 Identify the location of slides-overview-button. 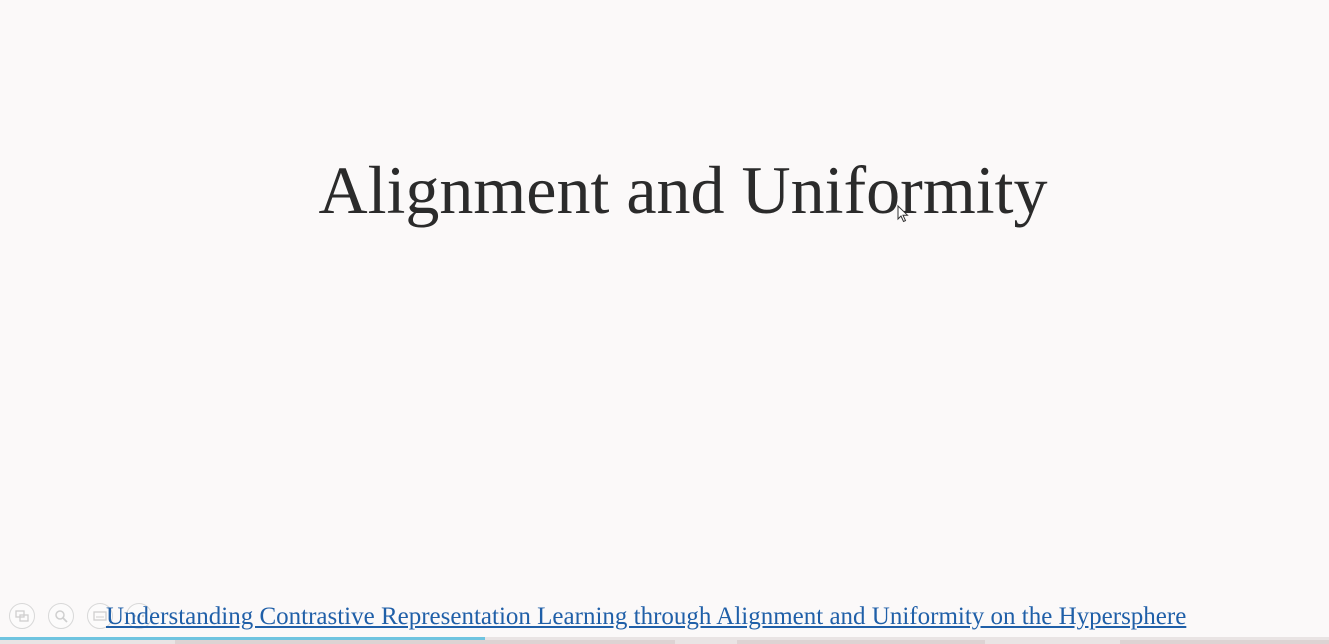
(22, 616).